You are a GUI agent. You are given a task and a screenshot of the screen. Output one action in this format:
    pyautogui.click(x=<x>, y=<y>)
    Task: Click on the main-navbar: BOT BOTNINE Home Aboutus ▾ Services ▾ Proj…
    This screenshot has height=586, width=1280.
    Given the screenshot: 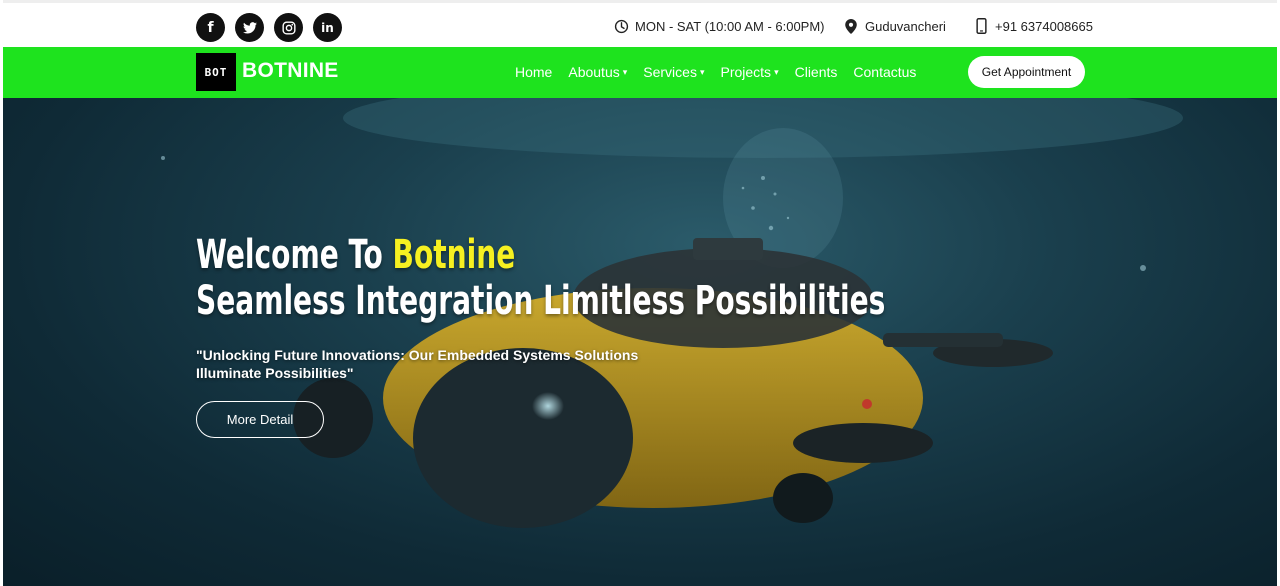 What is the action you would take?
    pyautogui.click(x=640, y=72)
    